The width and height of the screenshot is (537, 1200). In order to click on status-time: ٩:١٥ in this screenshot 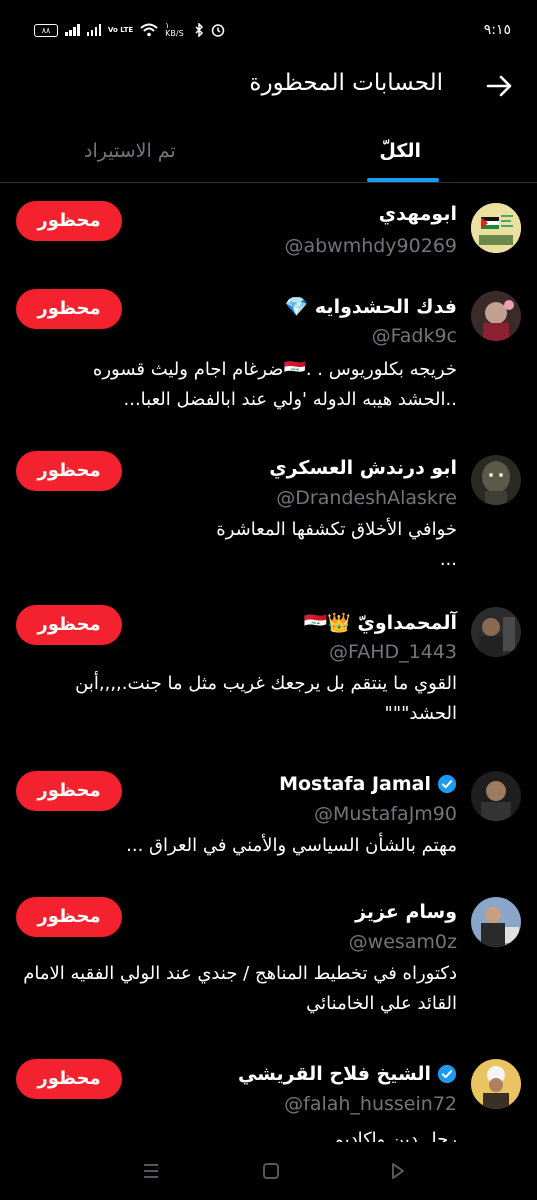, I will do `click(497, 30)`.